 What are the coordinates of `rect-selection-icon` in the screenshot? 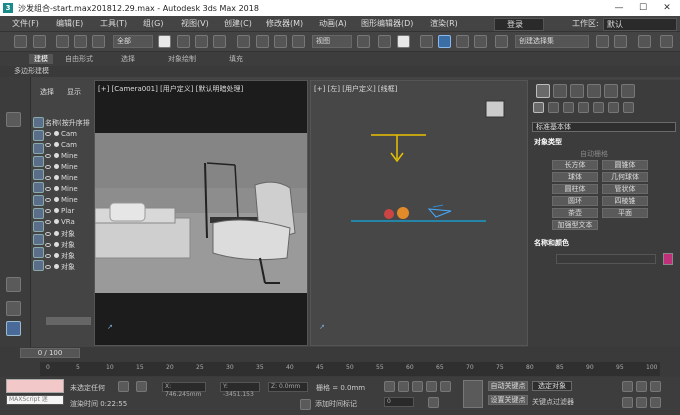 It's located at (201, 41).